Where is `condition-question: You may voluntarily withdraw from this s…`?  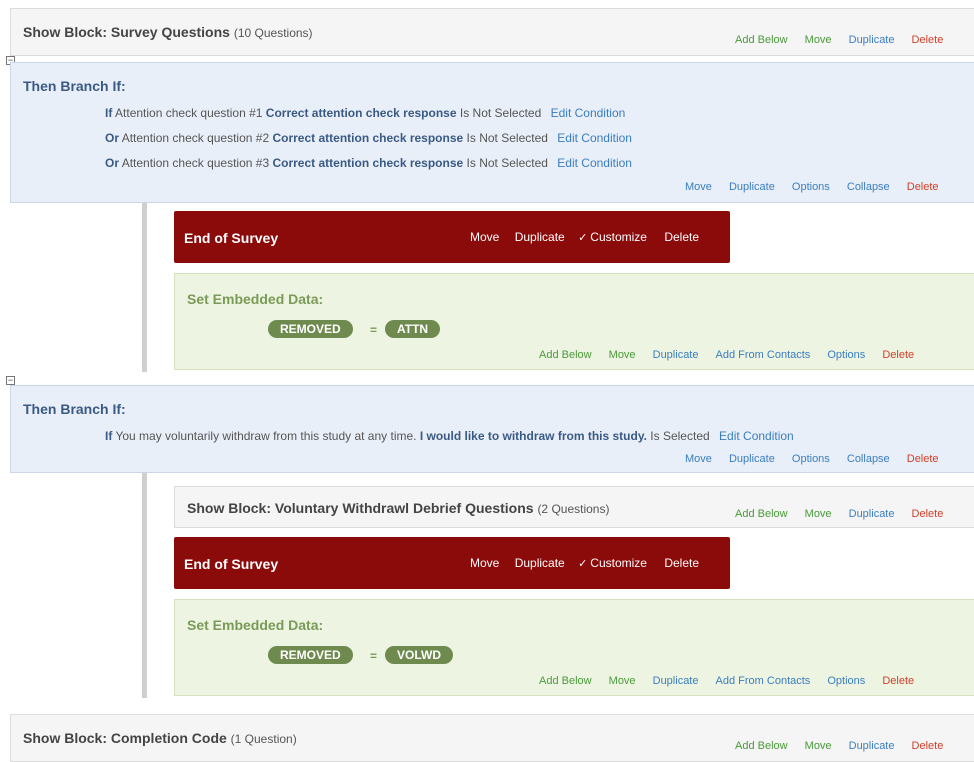 condition-question: You may voluntarily withdraw from this s… is located at coordinates (266, 436).